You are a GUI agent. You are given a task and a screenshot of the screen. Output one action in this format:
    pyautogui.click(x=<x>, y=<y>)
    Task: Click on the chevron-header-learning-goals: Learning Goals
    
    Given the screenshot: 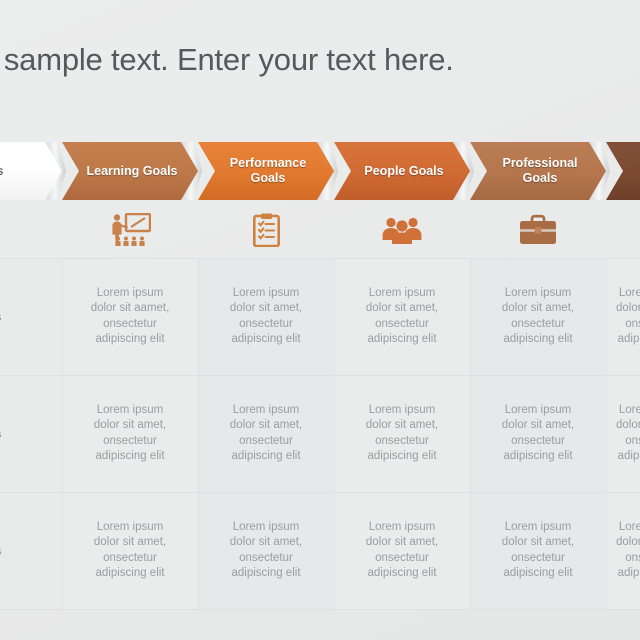 What is the action you would take?
    pyautogui.click(x=130, y=171)
    